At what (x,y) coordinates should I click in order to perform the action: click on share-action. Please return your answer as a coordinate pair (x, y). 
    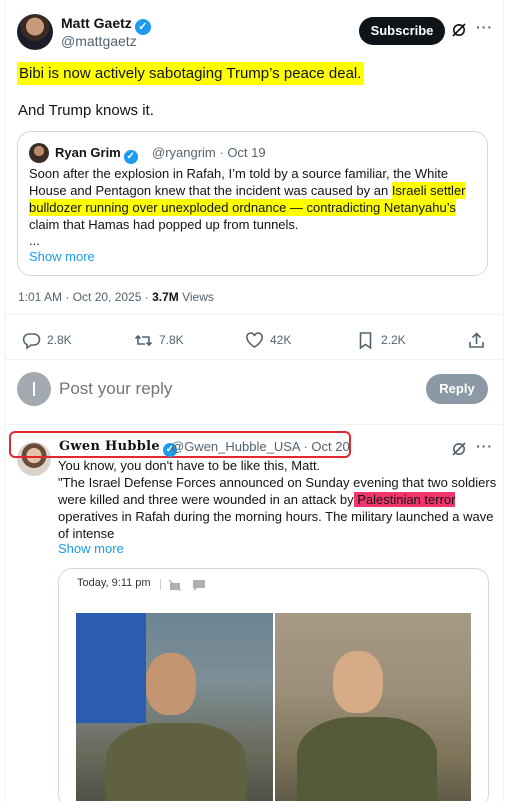
    Looking at the image, I should click on (476, 340).